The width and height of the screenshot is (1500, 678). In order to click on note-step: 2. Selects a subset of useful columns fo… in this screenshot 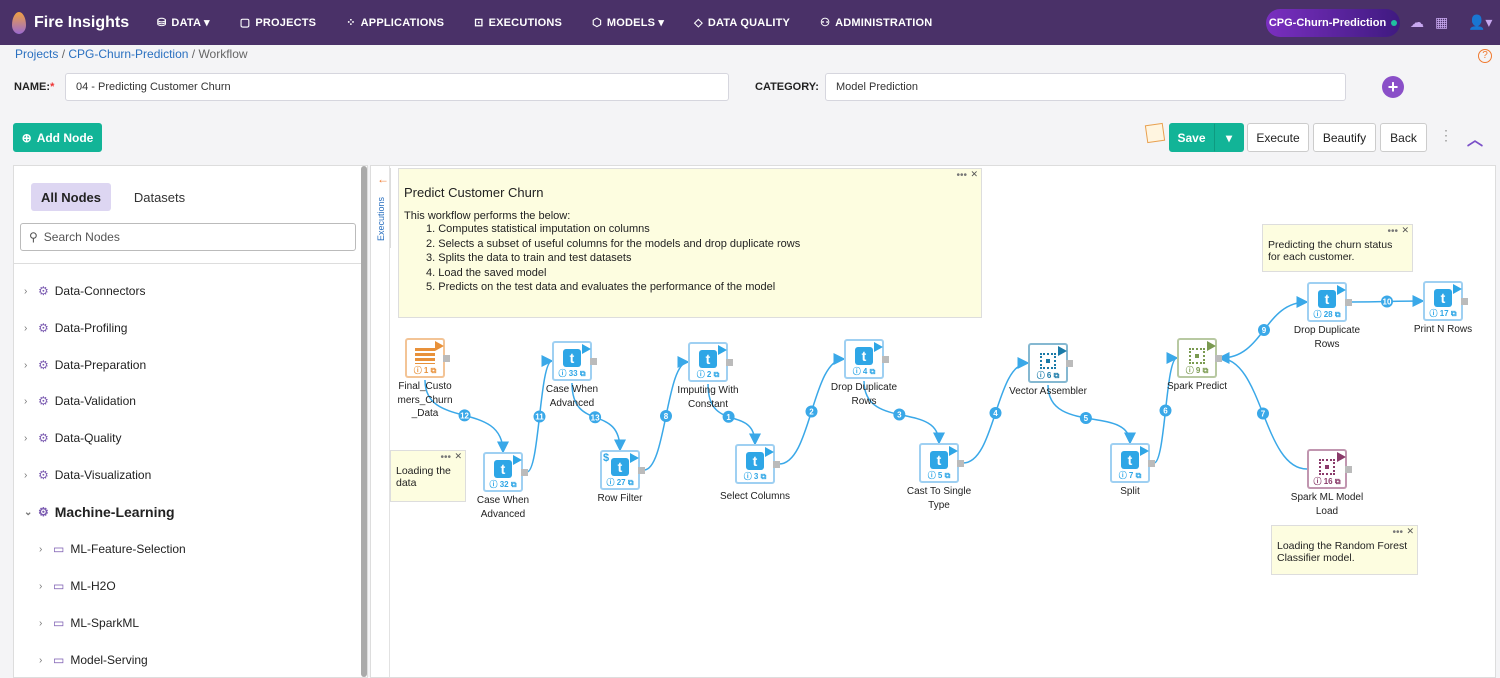, I will do `click(613, 243)`.